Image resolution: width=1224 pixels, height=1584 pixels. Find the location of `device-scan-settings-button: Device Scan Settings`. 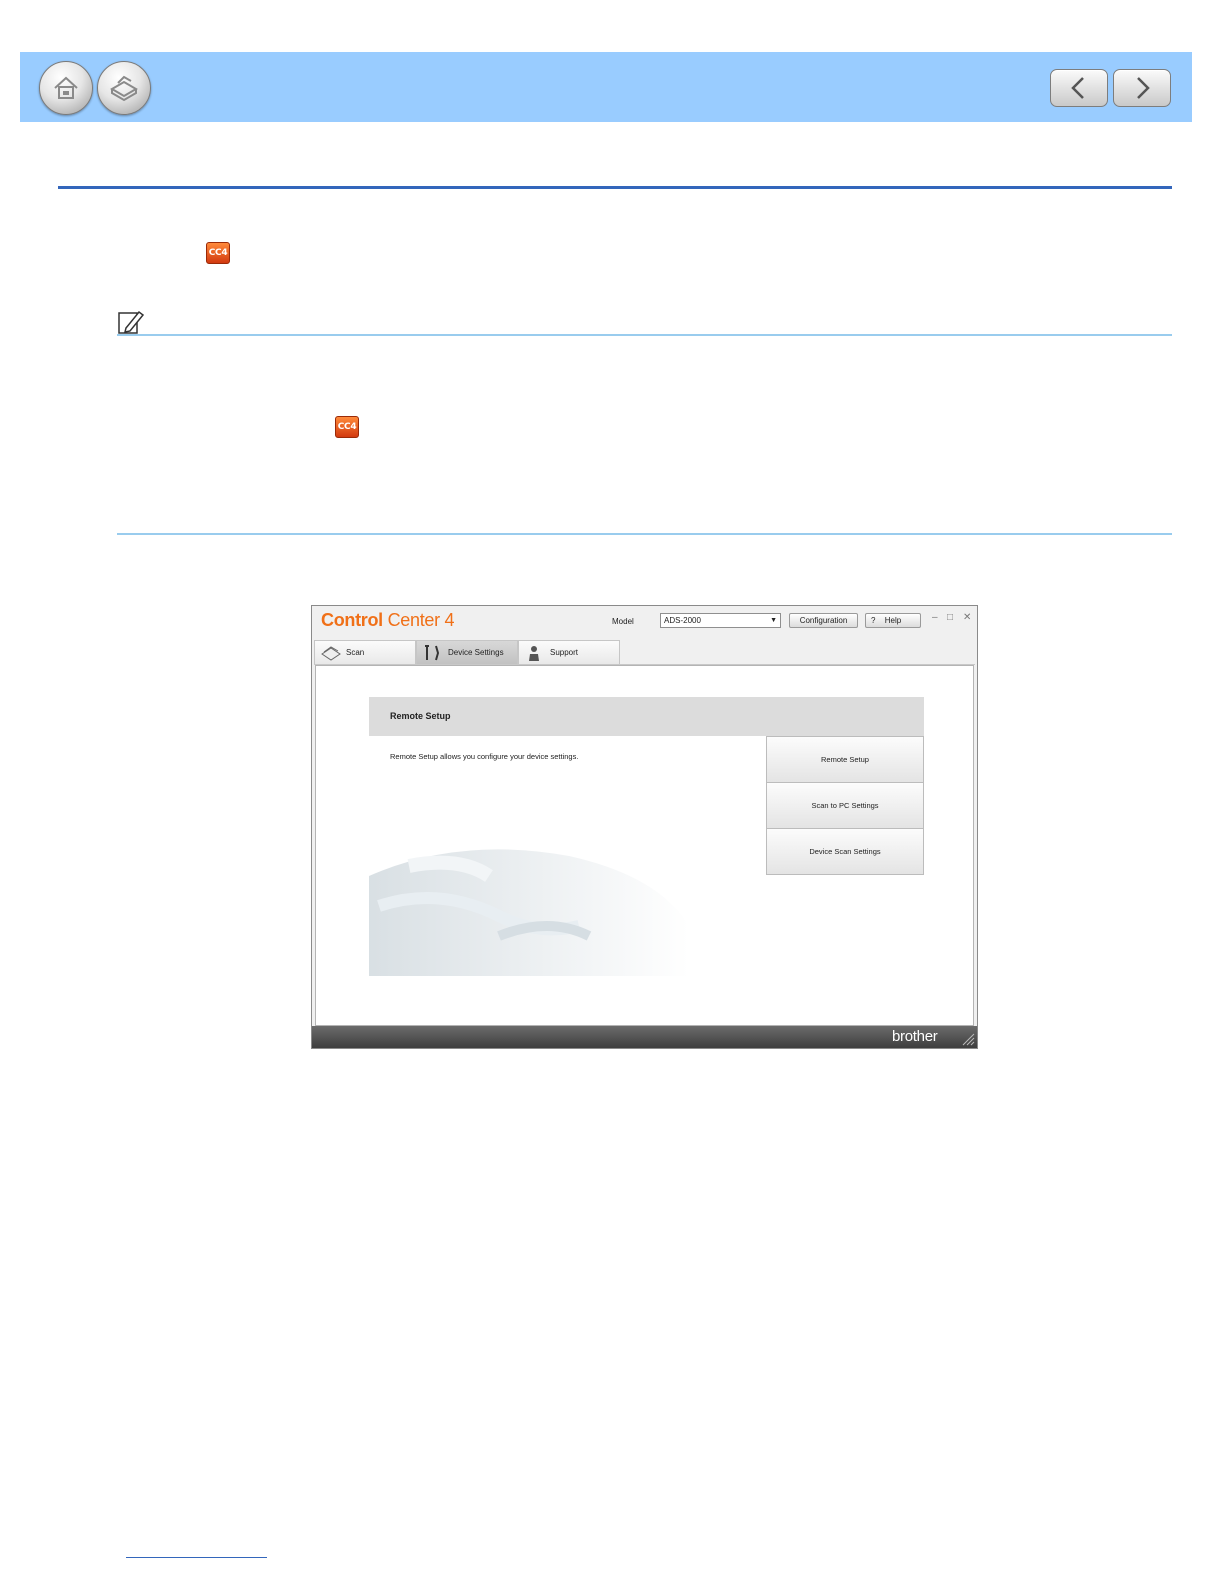

device-scan-settings-button: Device Scan Settings is located at coordinates (845, 851).